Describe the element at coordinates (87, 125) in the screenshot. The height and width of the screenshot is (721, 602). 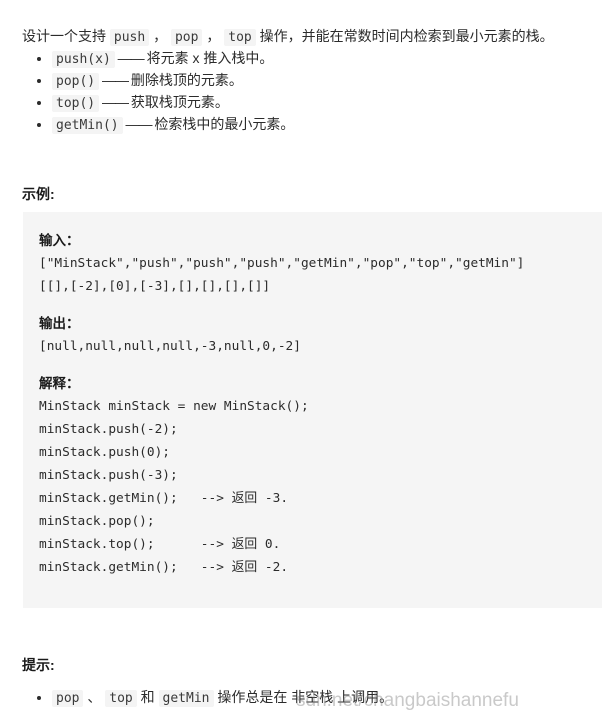
I see `inline-code-getmin-fn: getMin()` at that location.